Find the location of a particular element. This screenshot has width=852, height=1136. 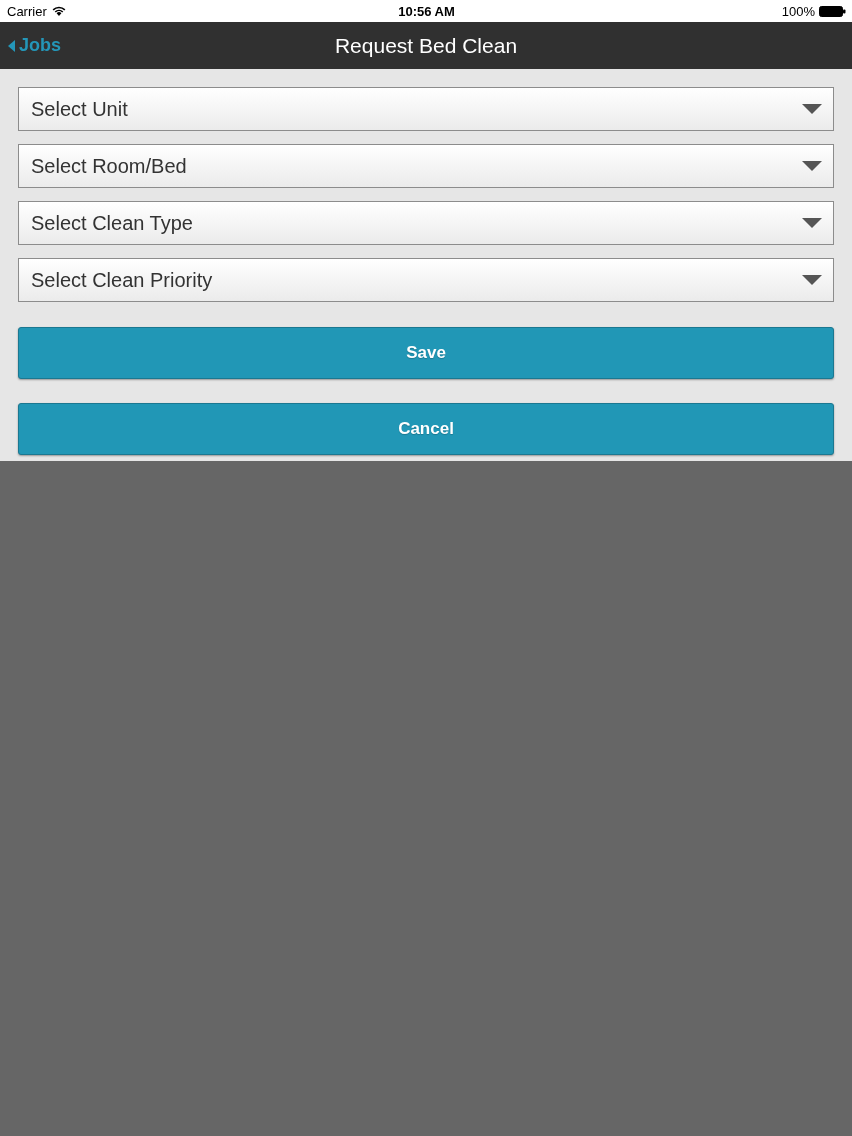

dropdown-select: Select Clean Priority is located at coordinates (426, 280).